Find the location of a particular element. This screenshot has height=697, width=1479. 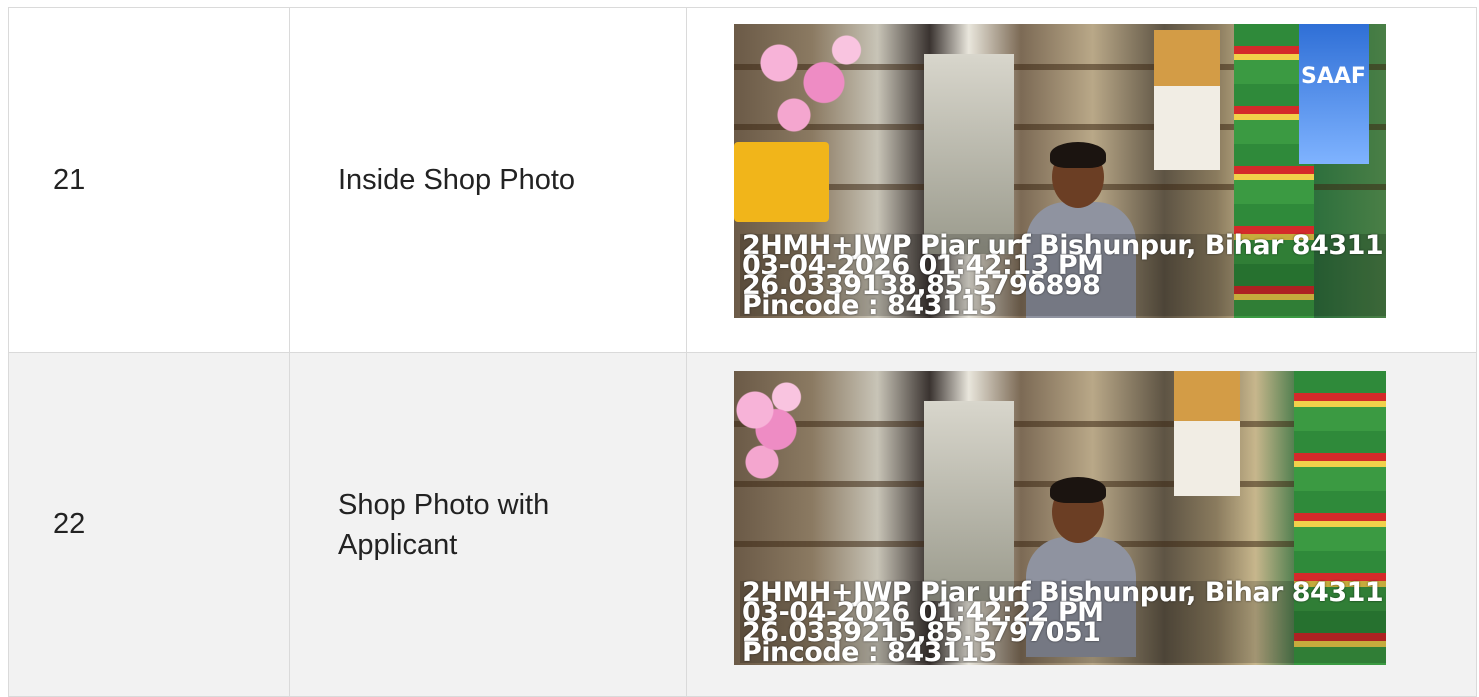

row-number: 22 is located at coordinates (149, 524).